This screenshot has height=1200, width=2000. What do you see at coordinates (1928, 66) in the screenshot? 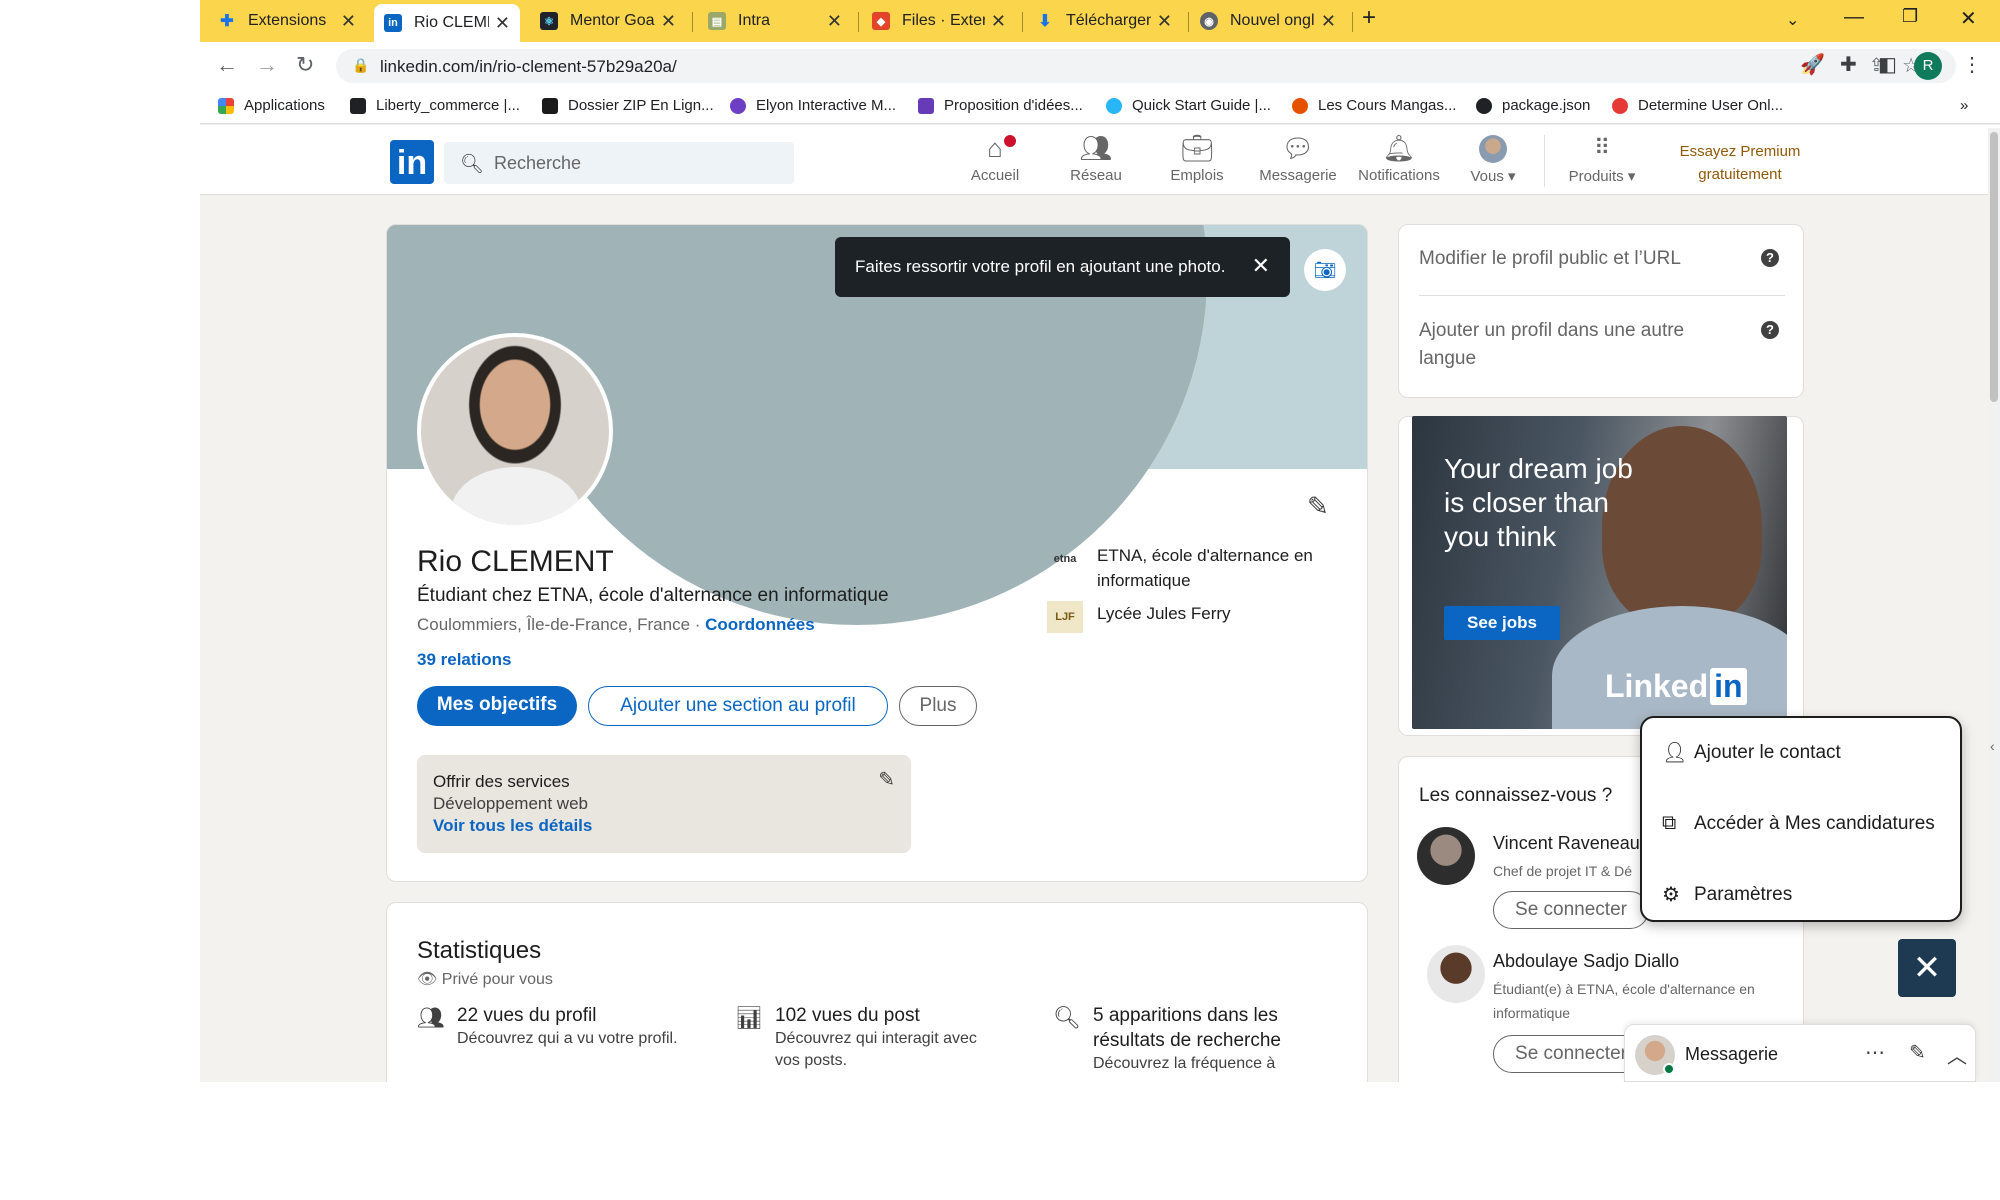
I see `profile-avatar: R` at bounding box center [1928, 66].